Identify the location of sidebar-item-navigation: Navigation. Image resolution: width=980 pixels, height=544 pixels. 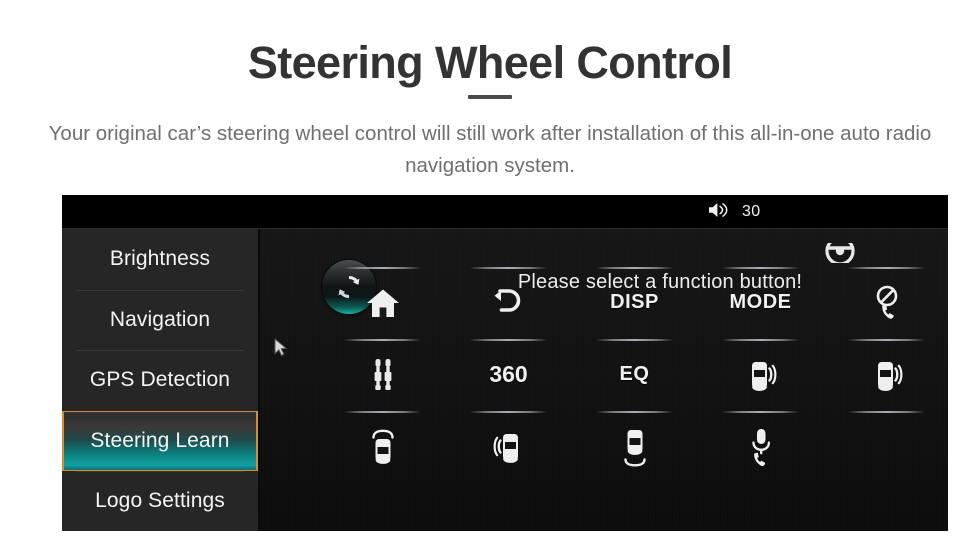
(160, 320).